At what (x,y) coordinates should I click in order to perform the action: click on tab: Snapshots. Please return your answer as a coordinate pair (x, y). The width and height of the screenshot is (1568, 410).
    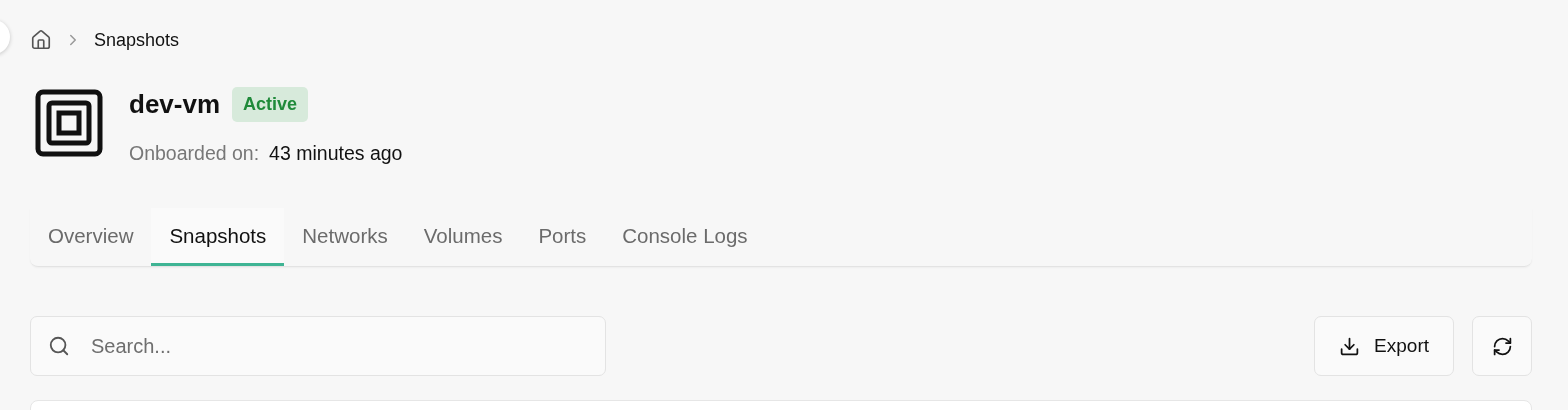
    Looking at the image, I should click on (218, 237).